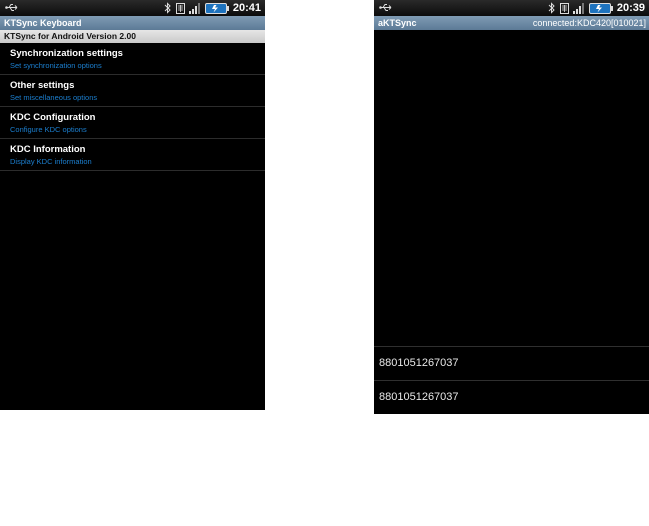  What do you see at coordinates (397, 23) in the screenshot?
I see `app-title: aKTSync` at bounding box center [397, 23].